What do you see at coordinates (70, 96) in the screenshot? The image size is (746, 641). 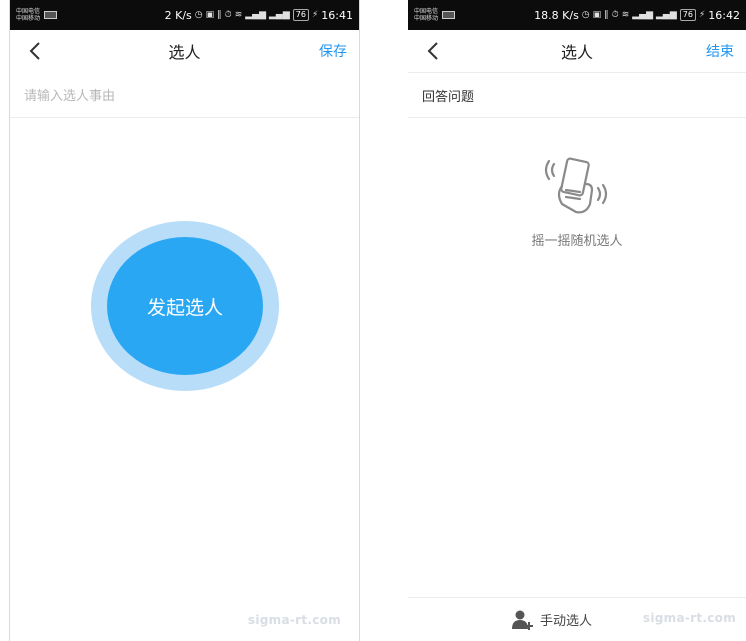 I see `reason-placeholder: 请输入选人事由` at bounding box center [70, 96].